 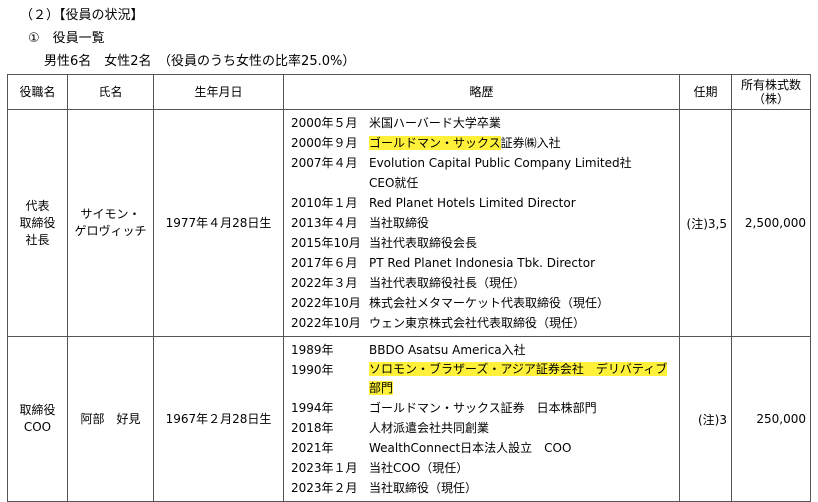 I want to click on history-date: 2000年５月, so click(x=324, y=123).